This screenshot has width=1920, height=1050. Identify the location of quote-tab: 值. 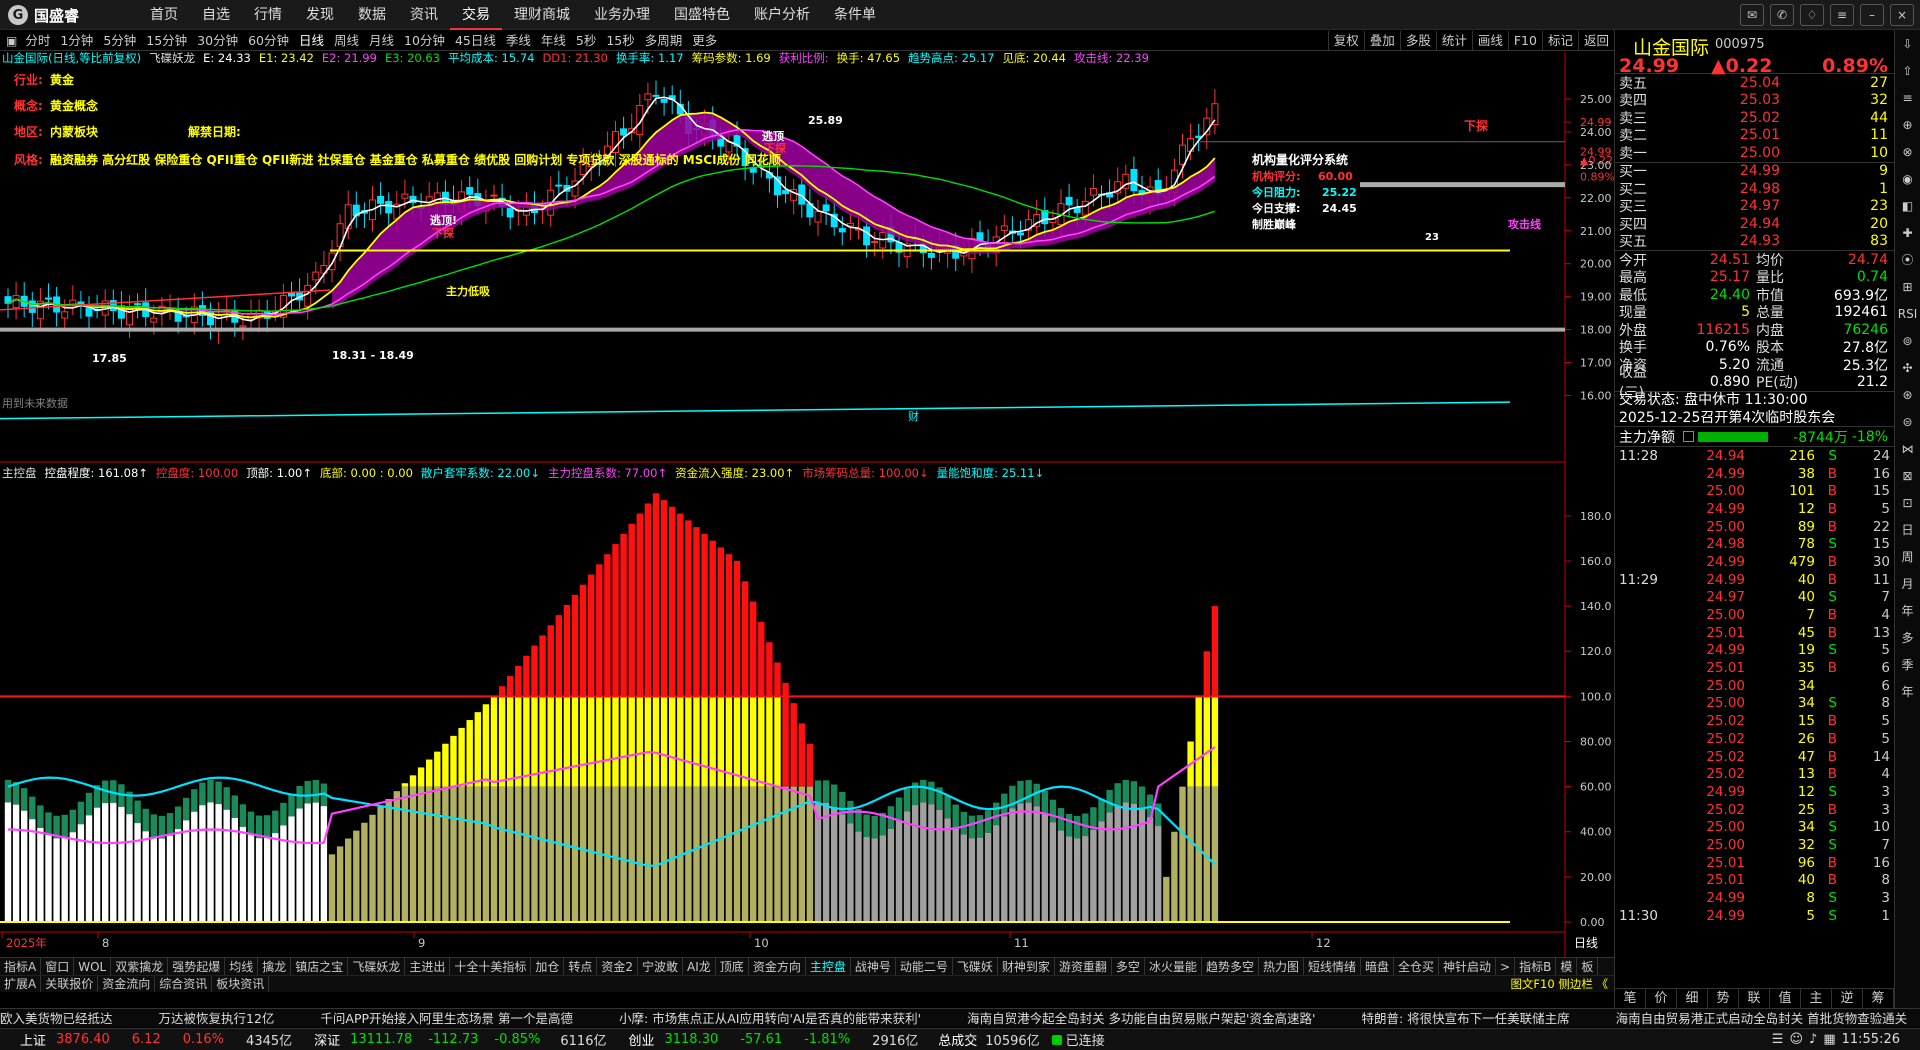
(1785, 998).